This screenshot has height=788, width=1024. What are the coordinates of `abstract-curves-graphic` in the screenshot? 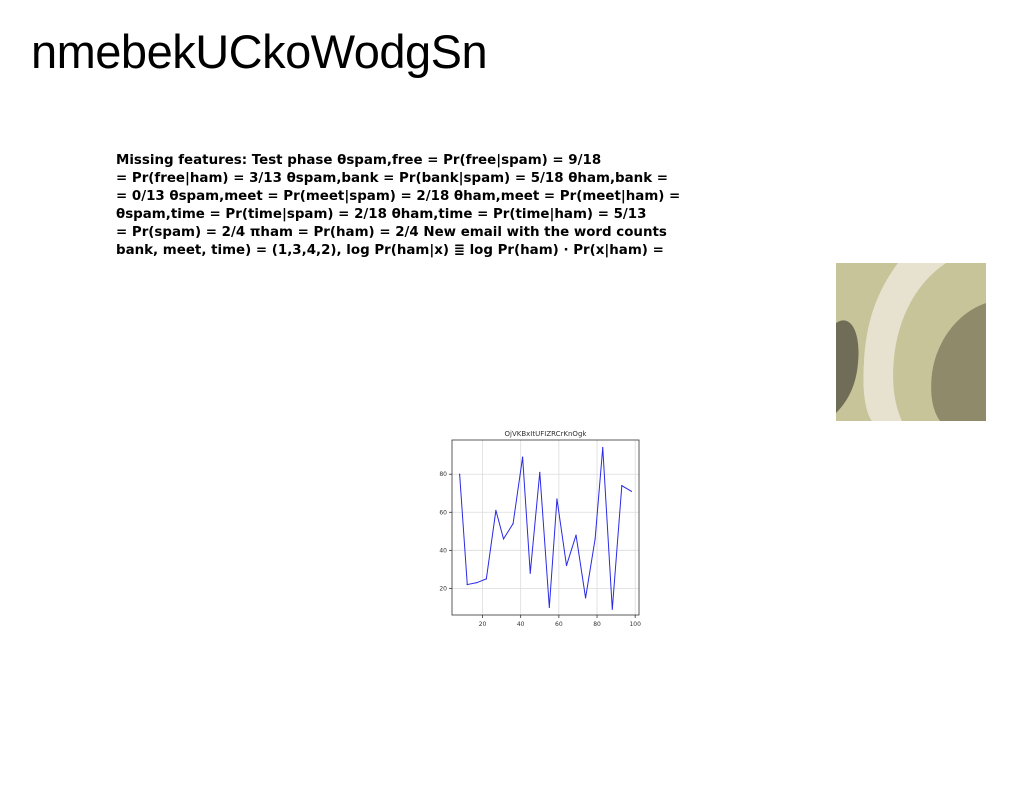 It's located at (911, 342).